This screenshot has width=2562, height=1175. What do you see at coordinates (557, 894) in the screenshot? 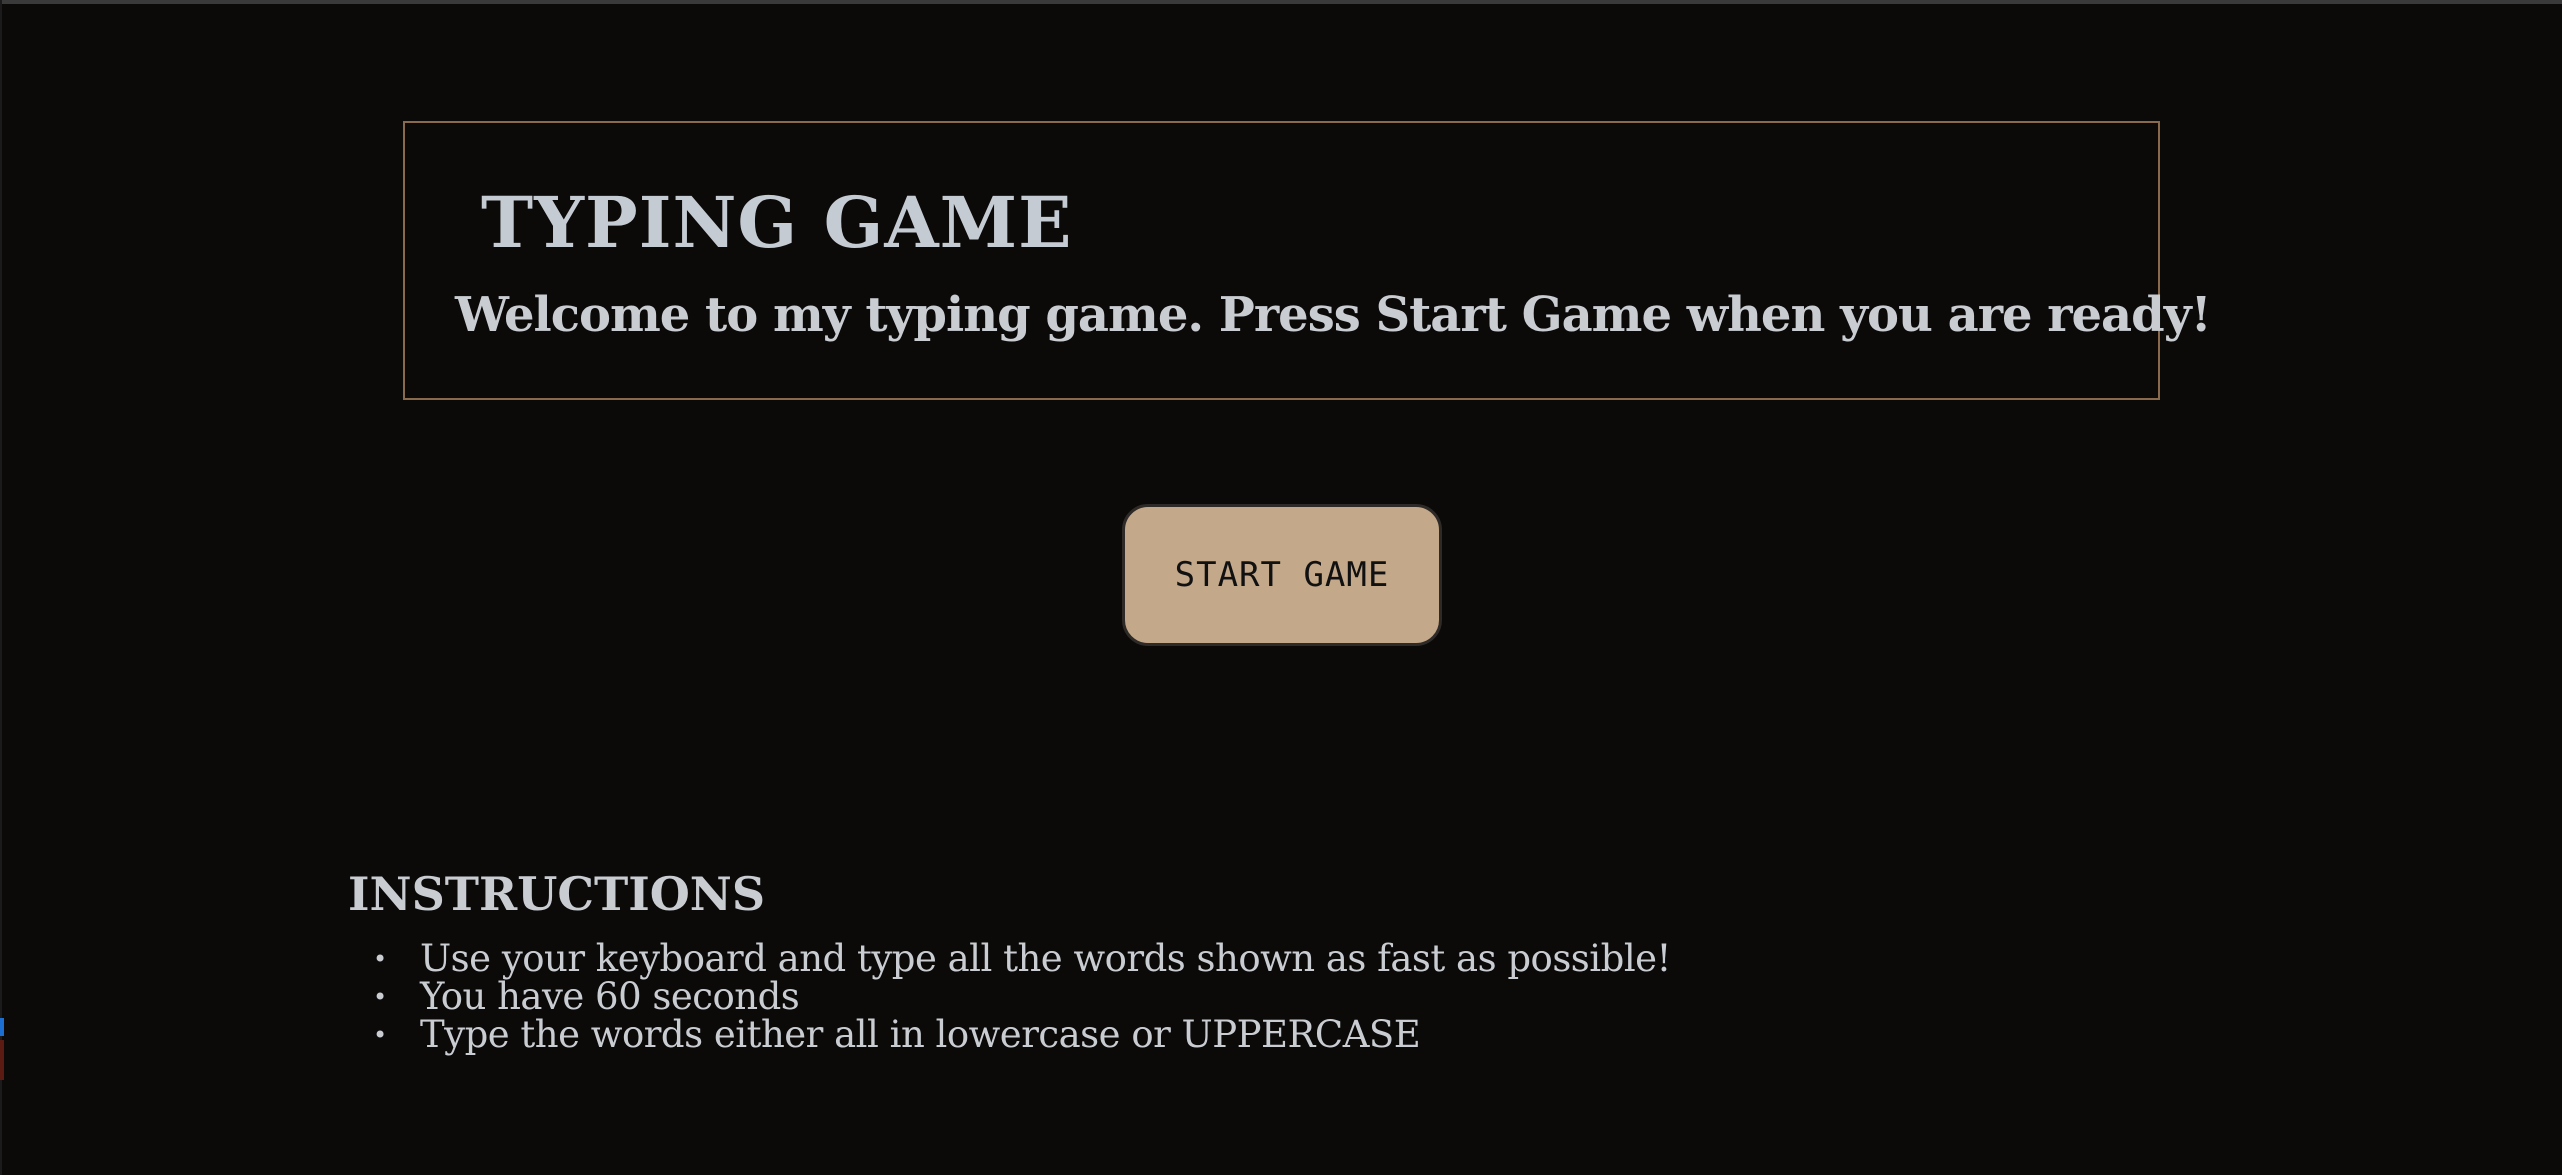
I see `instructions-heading: INSTRUCTIONS` at bounding box center [557, 894].